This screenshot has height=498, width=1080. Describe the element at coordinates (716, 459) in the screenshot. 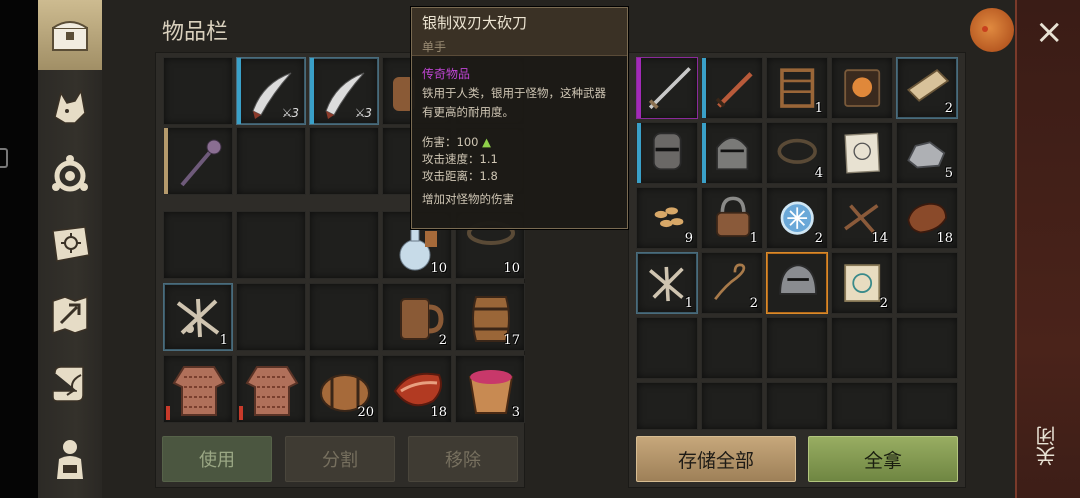

I see `store-all-button: 存储全部` at that location.